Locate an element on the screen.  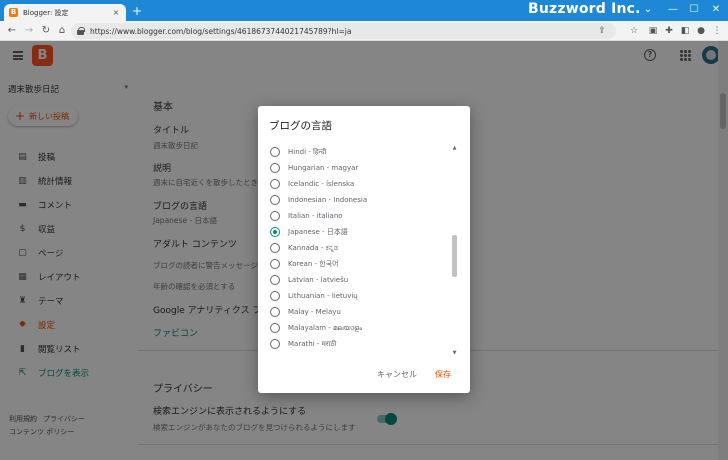
cancel-button: キャンセル is located at coordinates (397, 374).